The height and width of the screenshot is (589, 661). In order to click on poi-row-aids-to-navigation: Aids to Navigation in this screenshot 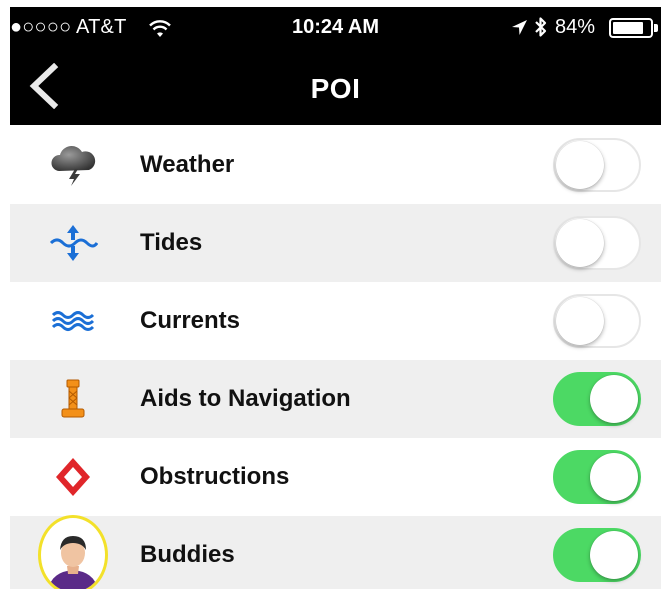, I will do `click(335, 399)`.